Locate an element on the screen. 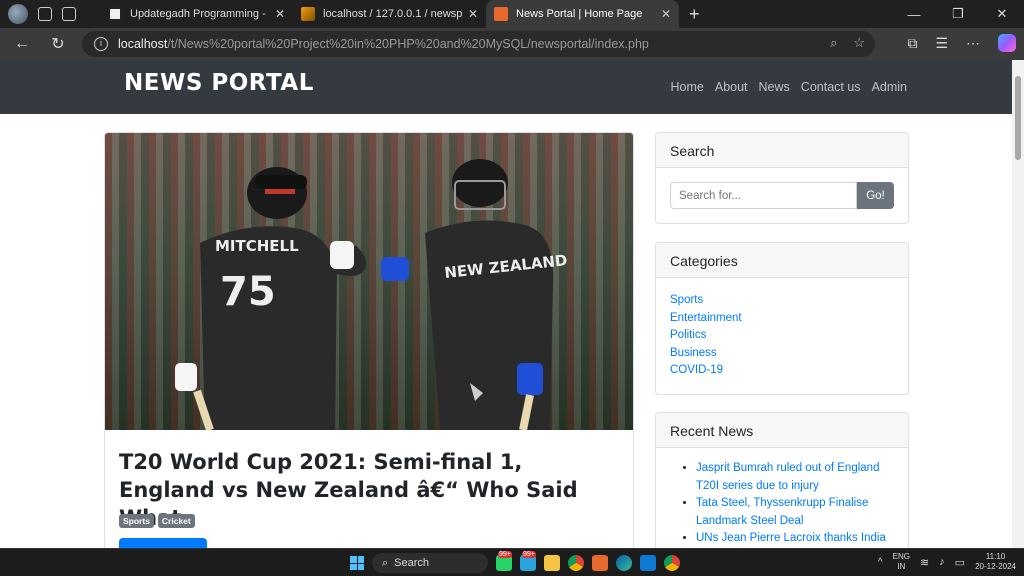  close-window-icon: ✕ is located at coordinates (1002, 14).